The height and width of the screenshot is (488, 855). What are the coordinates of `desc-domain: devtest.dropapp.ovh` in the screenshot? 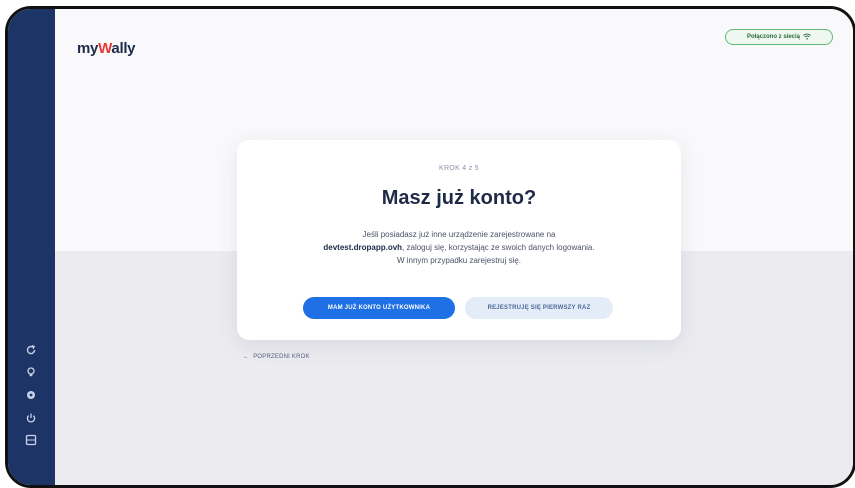 It's located at (363, 247).